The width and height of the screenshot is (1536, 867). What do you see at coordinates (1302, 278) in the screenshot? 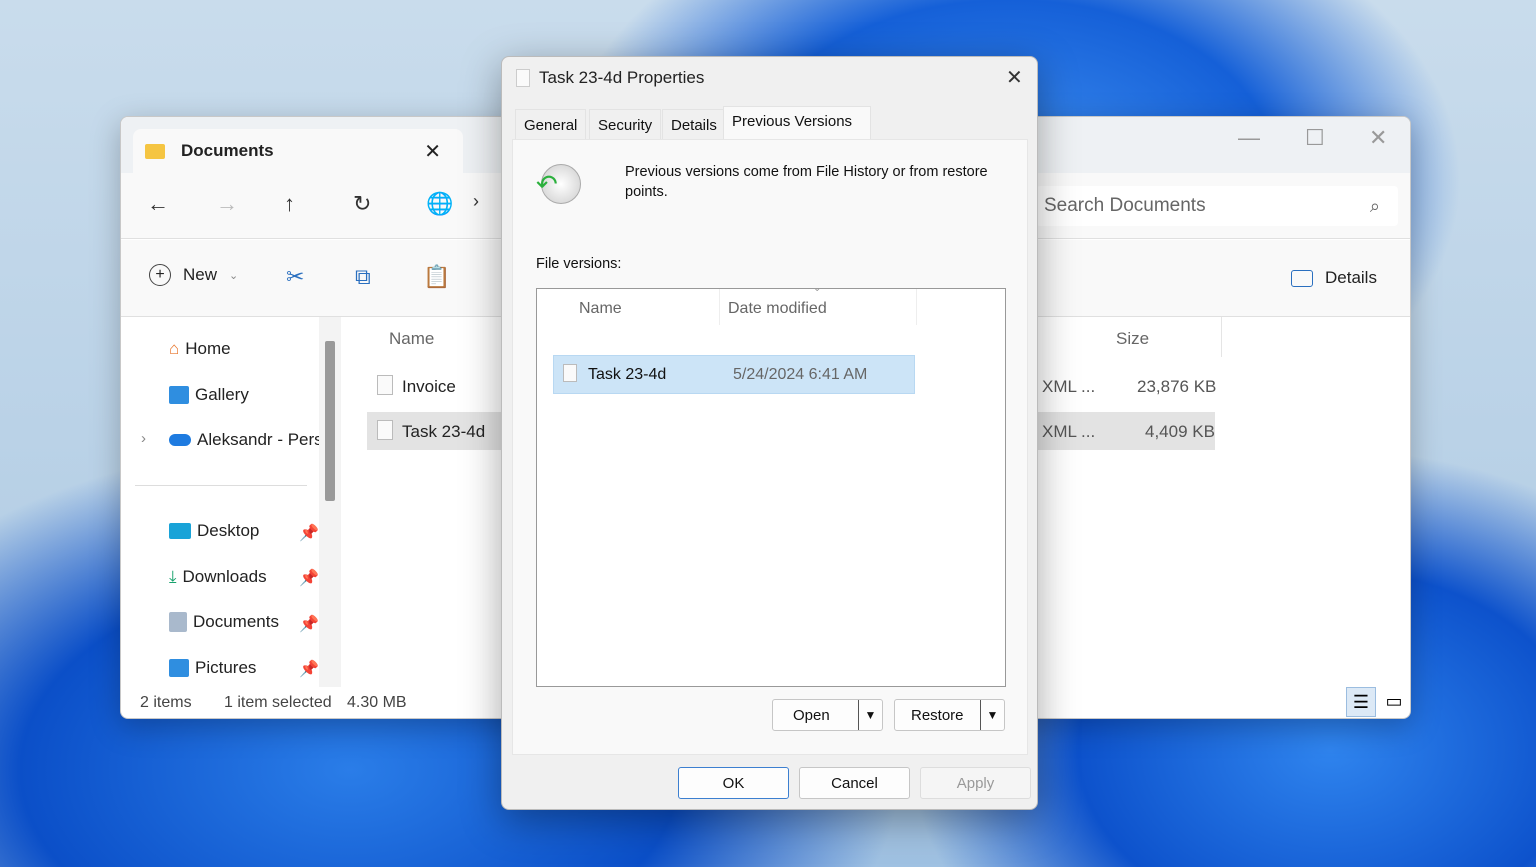
I see `details-pane-icon` at bounding box center [1302, 278].